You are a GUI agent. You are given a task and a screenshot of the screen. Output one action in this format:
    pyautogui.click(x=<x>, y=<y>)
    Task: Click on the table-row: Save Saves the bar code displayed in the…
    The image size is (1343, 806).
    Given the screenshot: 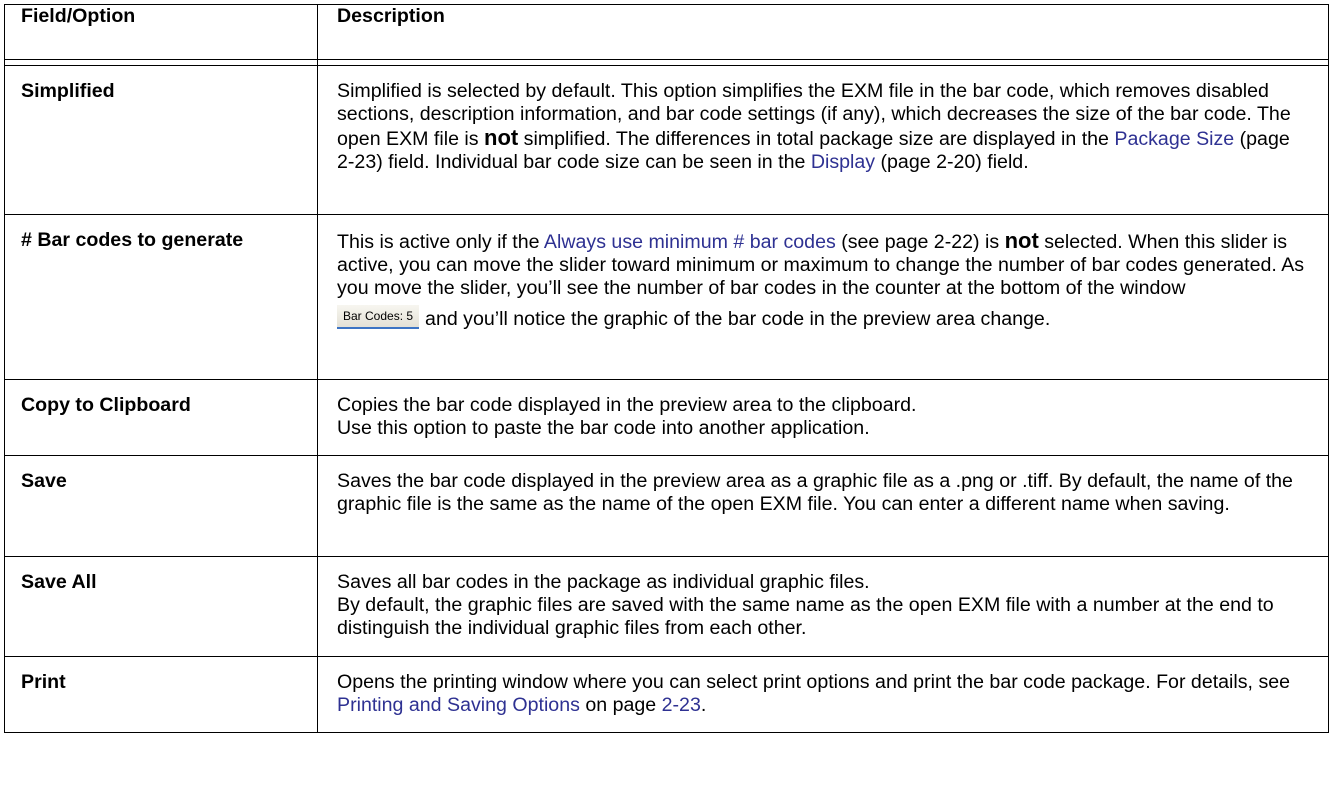 What is the action you would take?
    pyautogui.click(x=666, y=506)
    